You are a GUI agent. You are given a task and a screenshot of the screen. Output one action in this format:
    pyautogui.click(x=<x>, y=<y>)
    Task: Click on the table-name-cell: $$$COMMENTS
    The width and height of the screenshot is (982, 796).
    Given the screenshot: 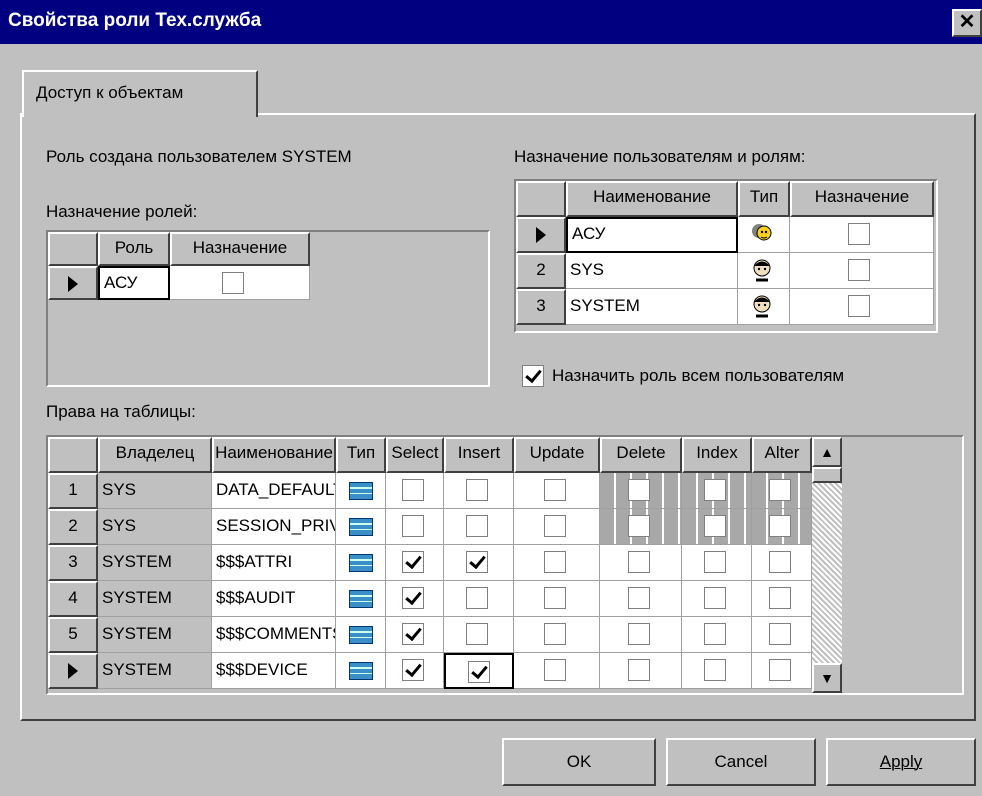 What is the action you would take?
    pyautogui.click(x=274, y=635)
    